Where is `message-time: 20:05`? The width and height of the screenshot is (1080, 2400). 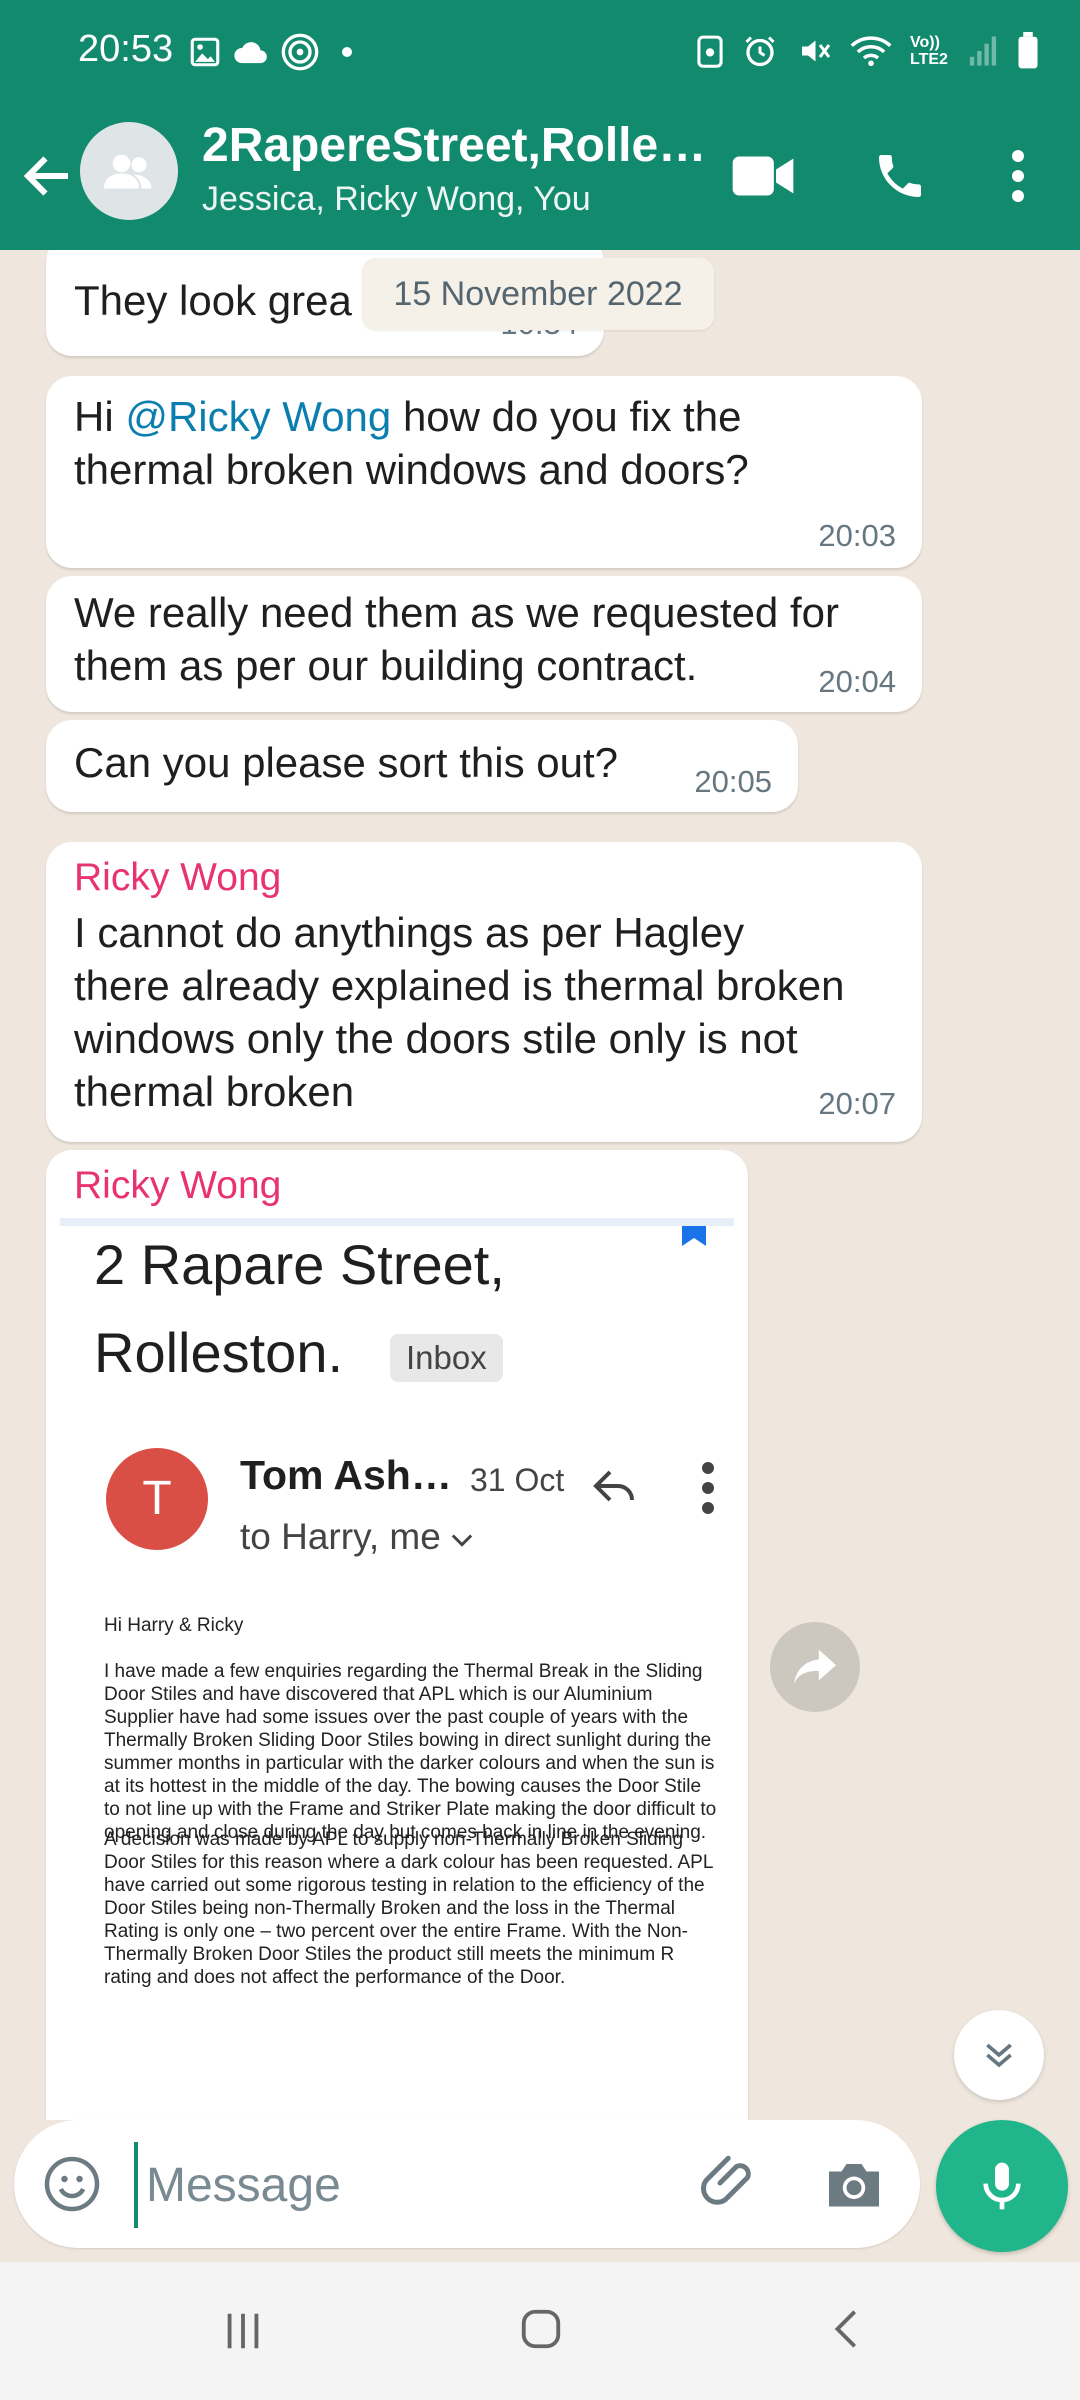 message-time: 20:05 is located at coordinates (733, 781).